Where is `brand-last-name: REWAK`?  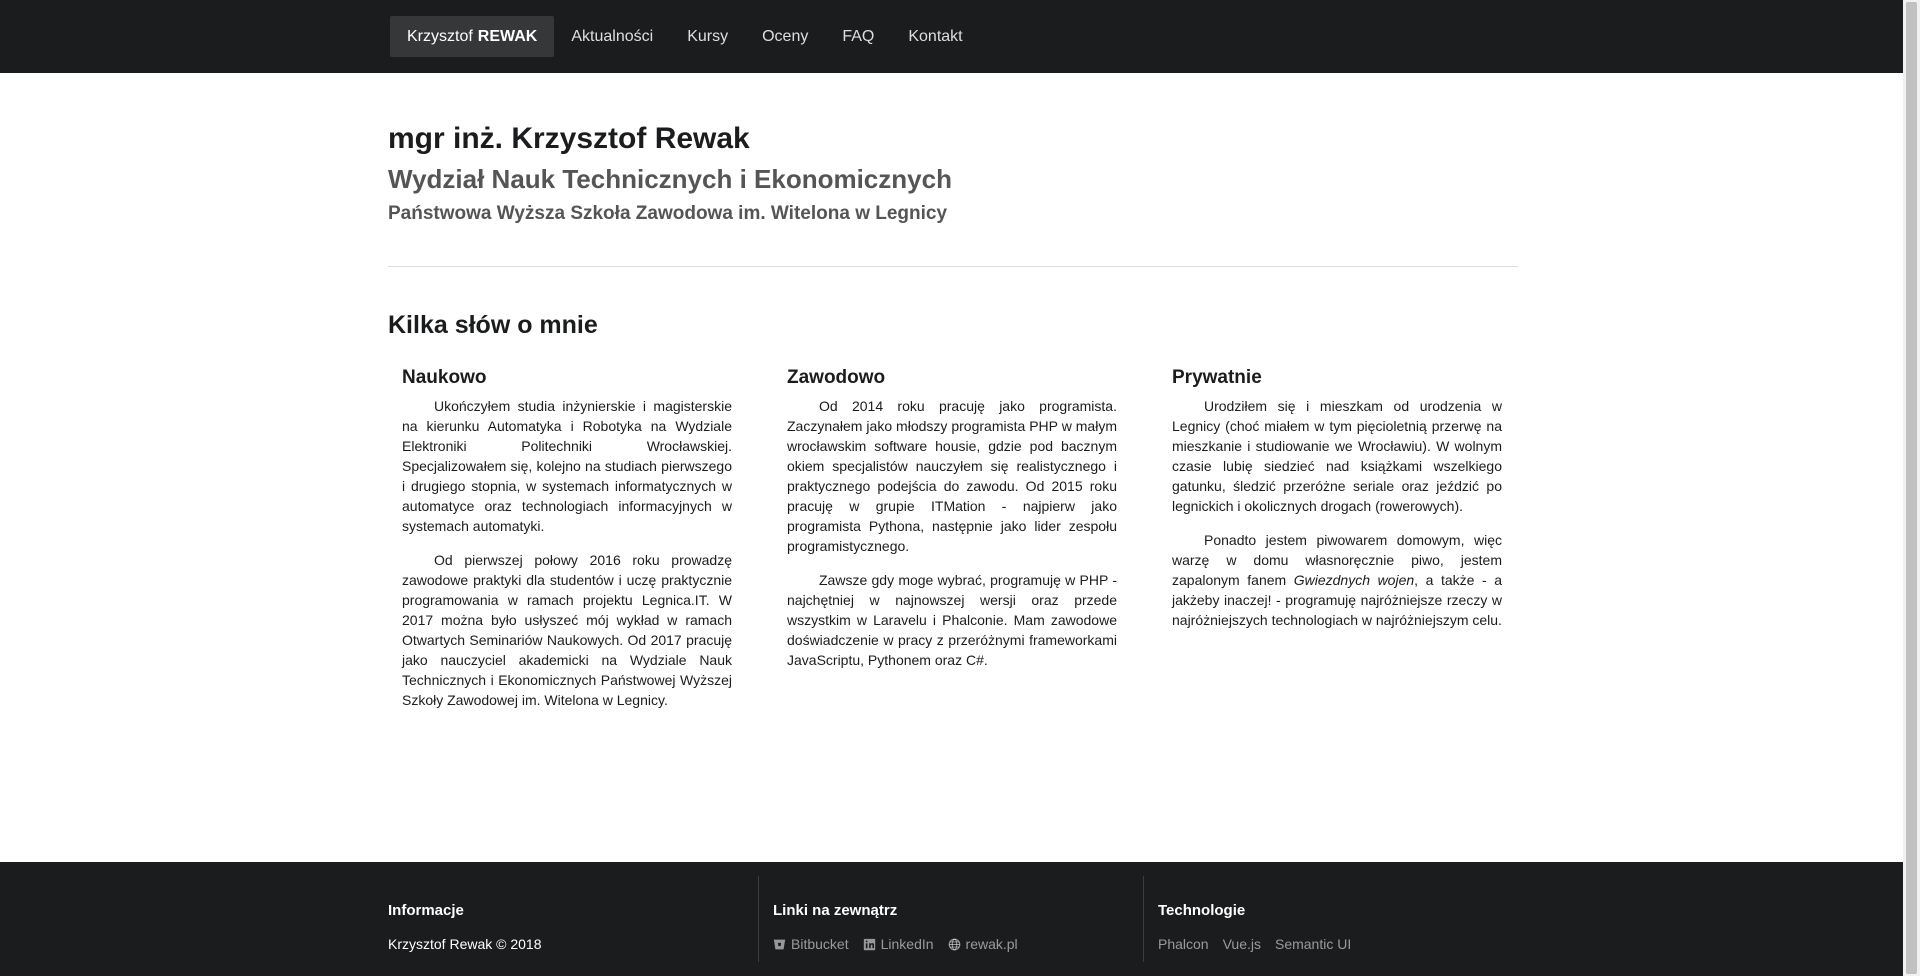 brand-last-name: REWAK is located at coordinates (507, 36).